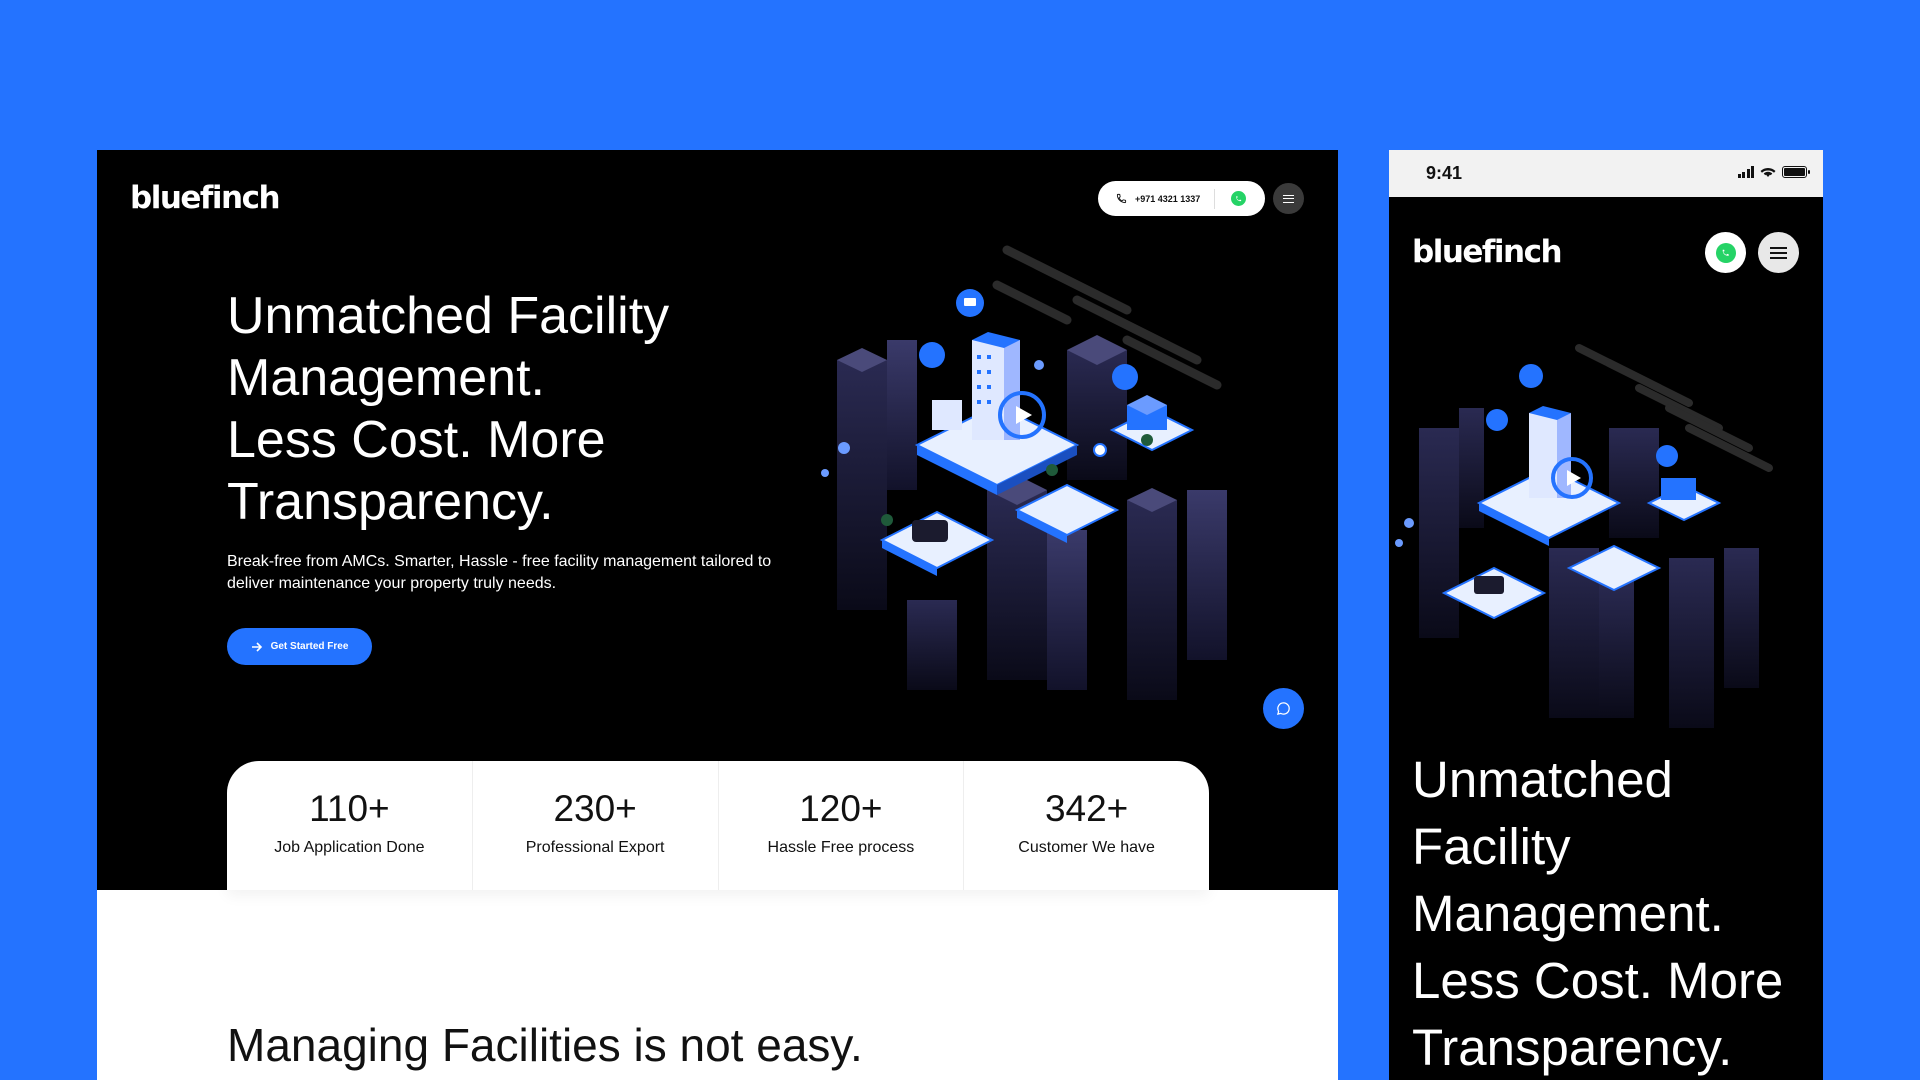 This screenshot has width=1920, height=1080. I want to click on chat-icon, so click(1283, 709).